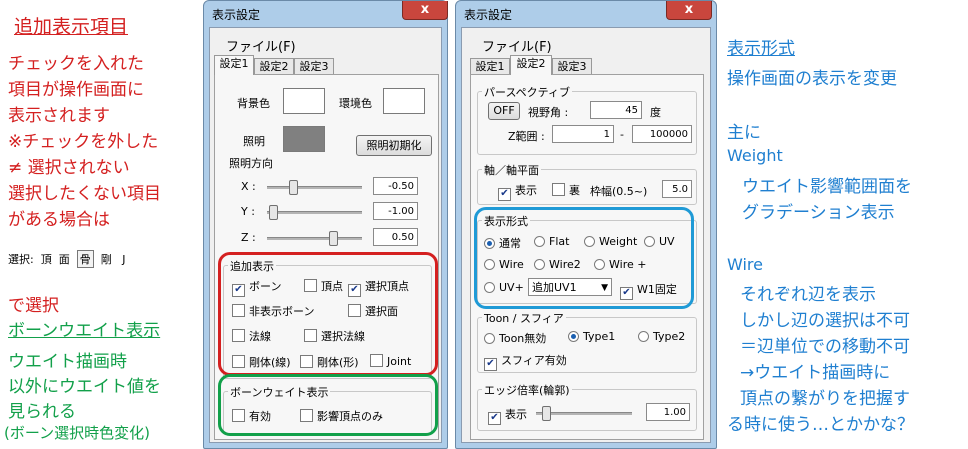  What do you see at coordinates (394, 145) in the screenshot?
I see `light-reset-button: 照明初期化` at bounding box center [394, 145].